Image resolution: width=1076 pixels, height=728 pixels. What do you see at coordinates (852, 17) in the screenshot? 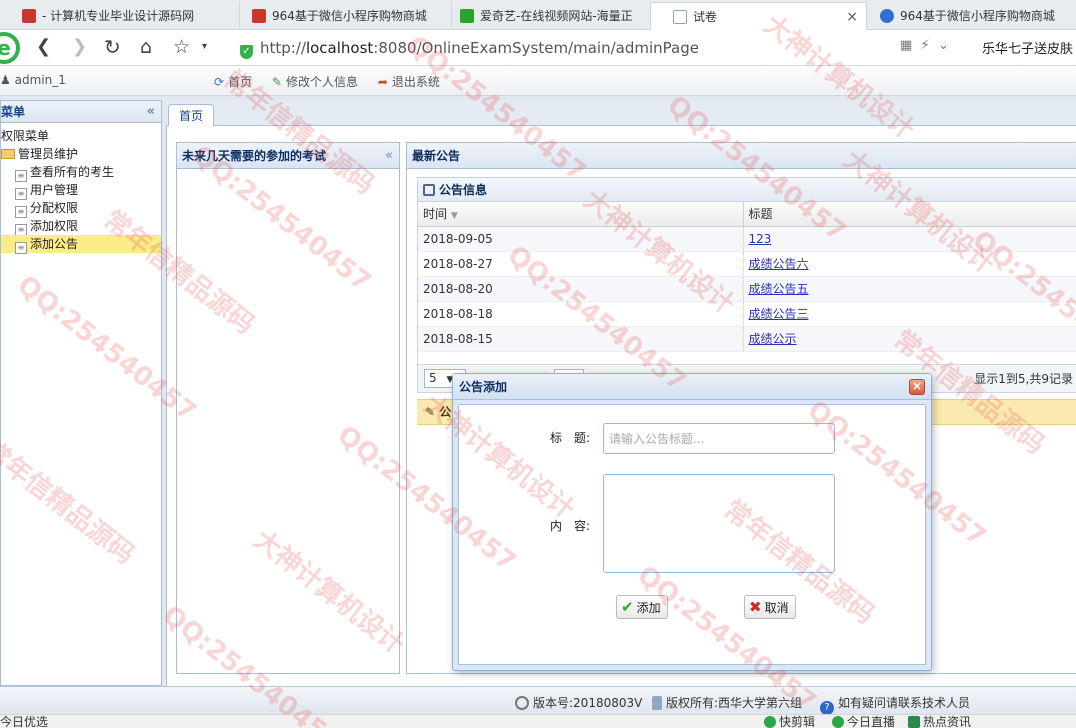
I see `close-tab-icon: ×` at bounding box center [852, 17].